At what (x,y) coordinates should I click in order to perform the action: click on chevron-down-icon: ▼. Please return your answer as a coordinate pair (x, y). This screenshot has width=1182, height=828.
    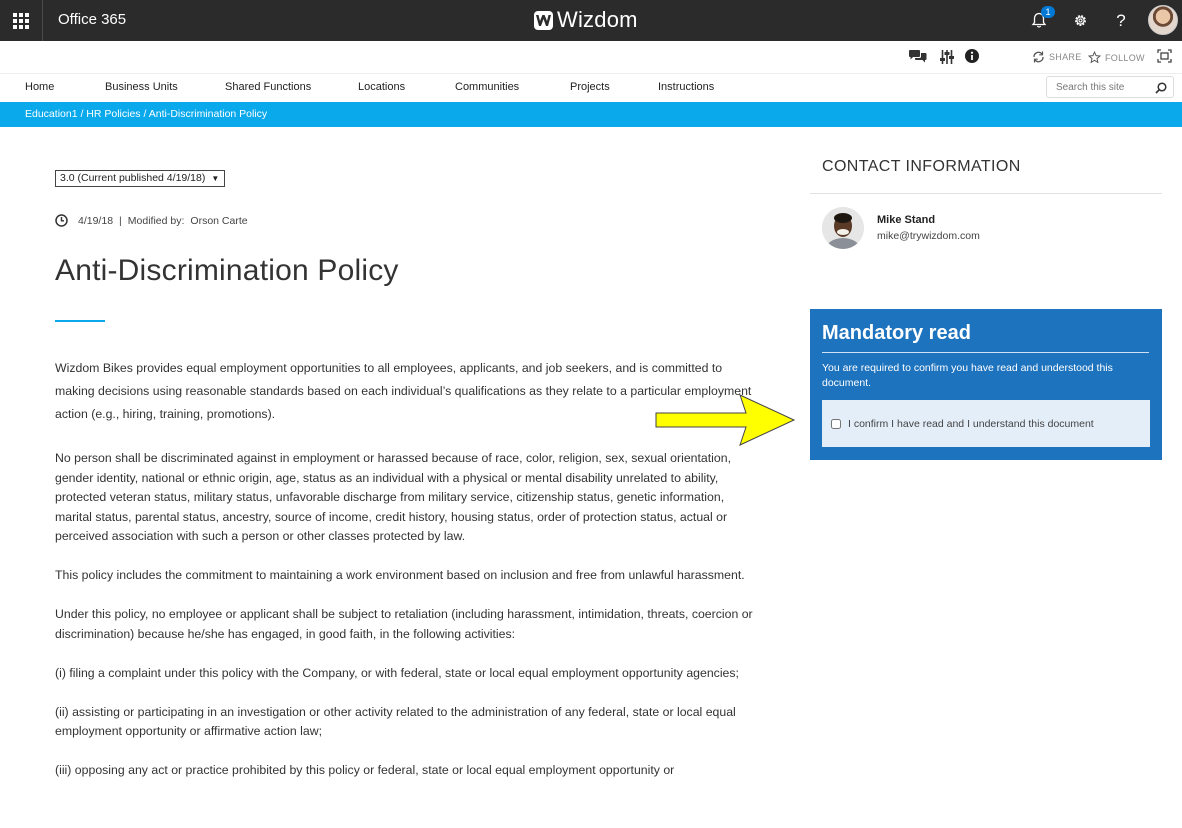
    Looking at the image, I should click on (215, 178).